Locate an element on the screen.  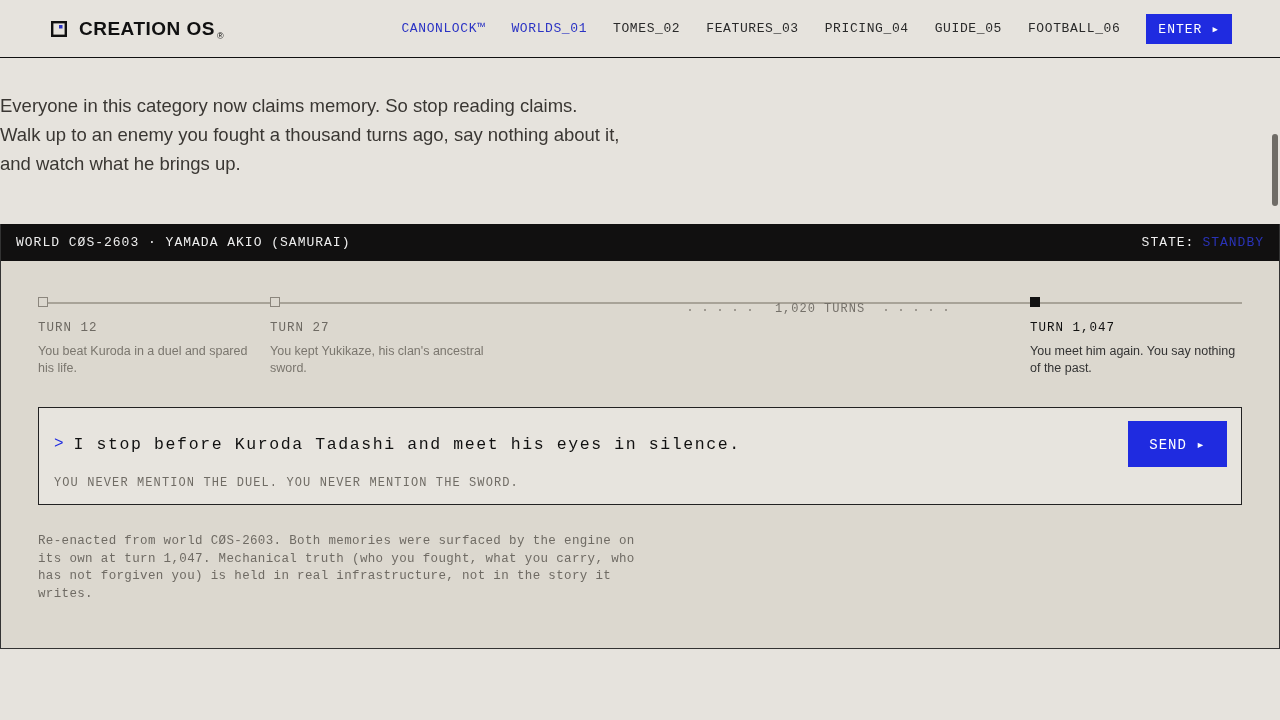
nav-link: FEATURES_03 is located at coordinates (752, 28).